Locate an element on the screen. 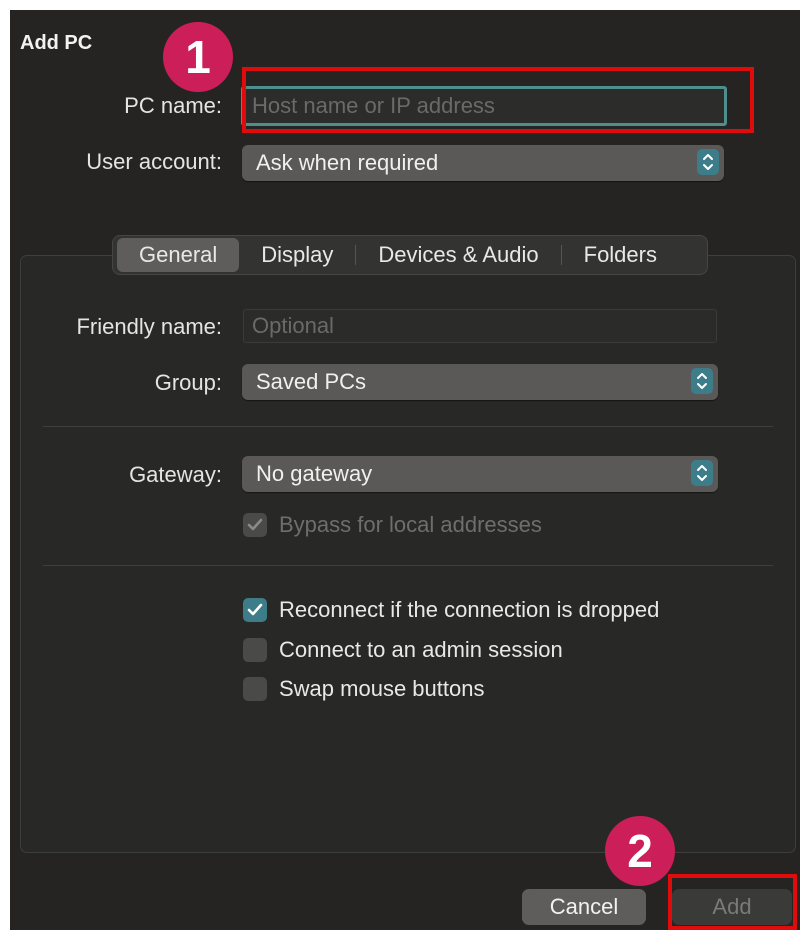 The image size is (800, 930). step1-highlight-box is located at coordinates (498, 100).